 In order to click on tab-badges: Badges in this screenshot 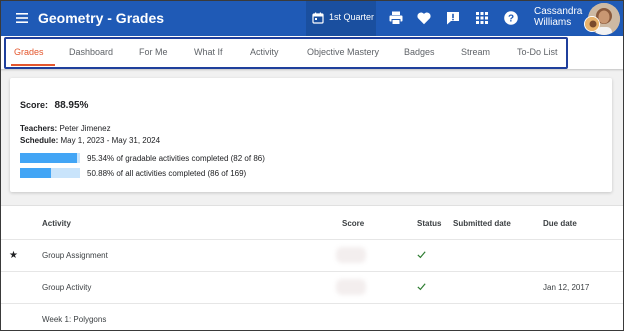, I will do `click(419, 52)`.